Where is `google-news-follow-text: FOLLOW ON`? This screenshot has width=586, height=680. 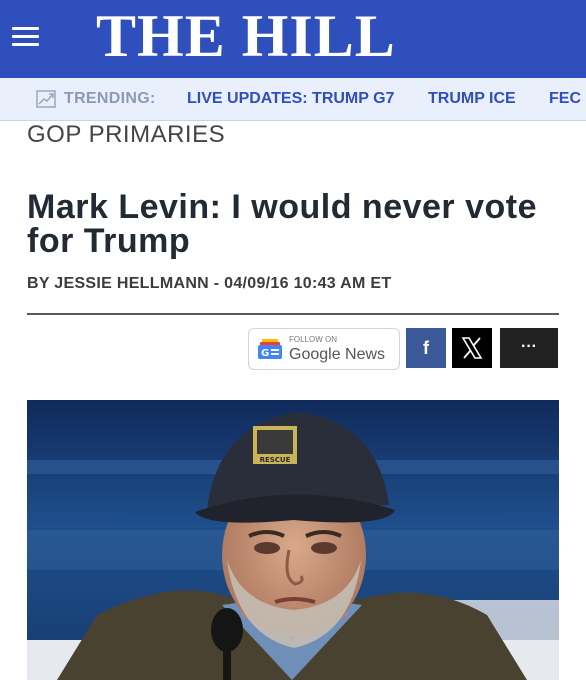 google-news-follow-text: FOLLOW ON is located at coordinates (313, 339).